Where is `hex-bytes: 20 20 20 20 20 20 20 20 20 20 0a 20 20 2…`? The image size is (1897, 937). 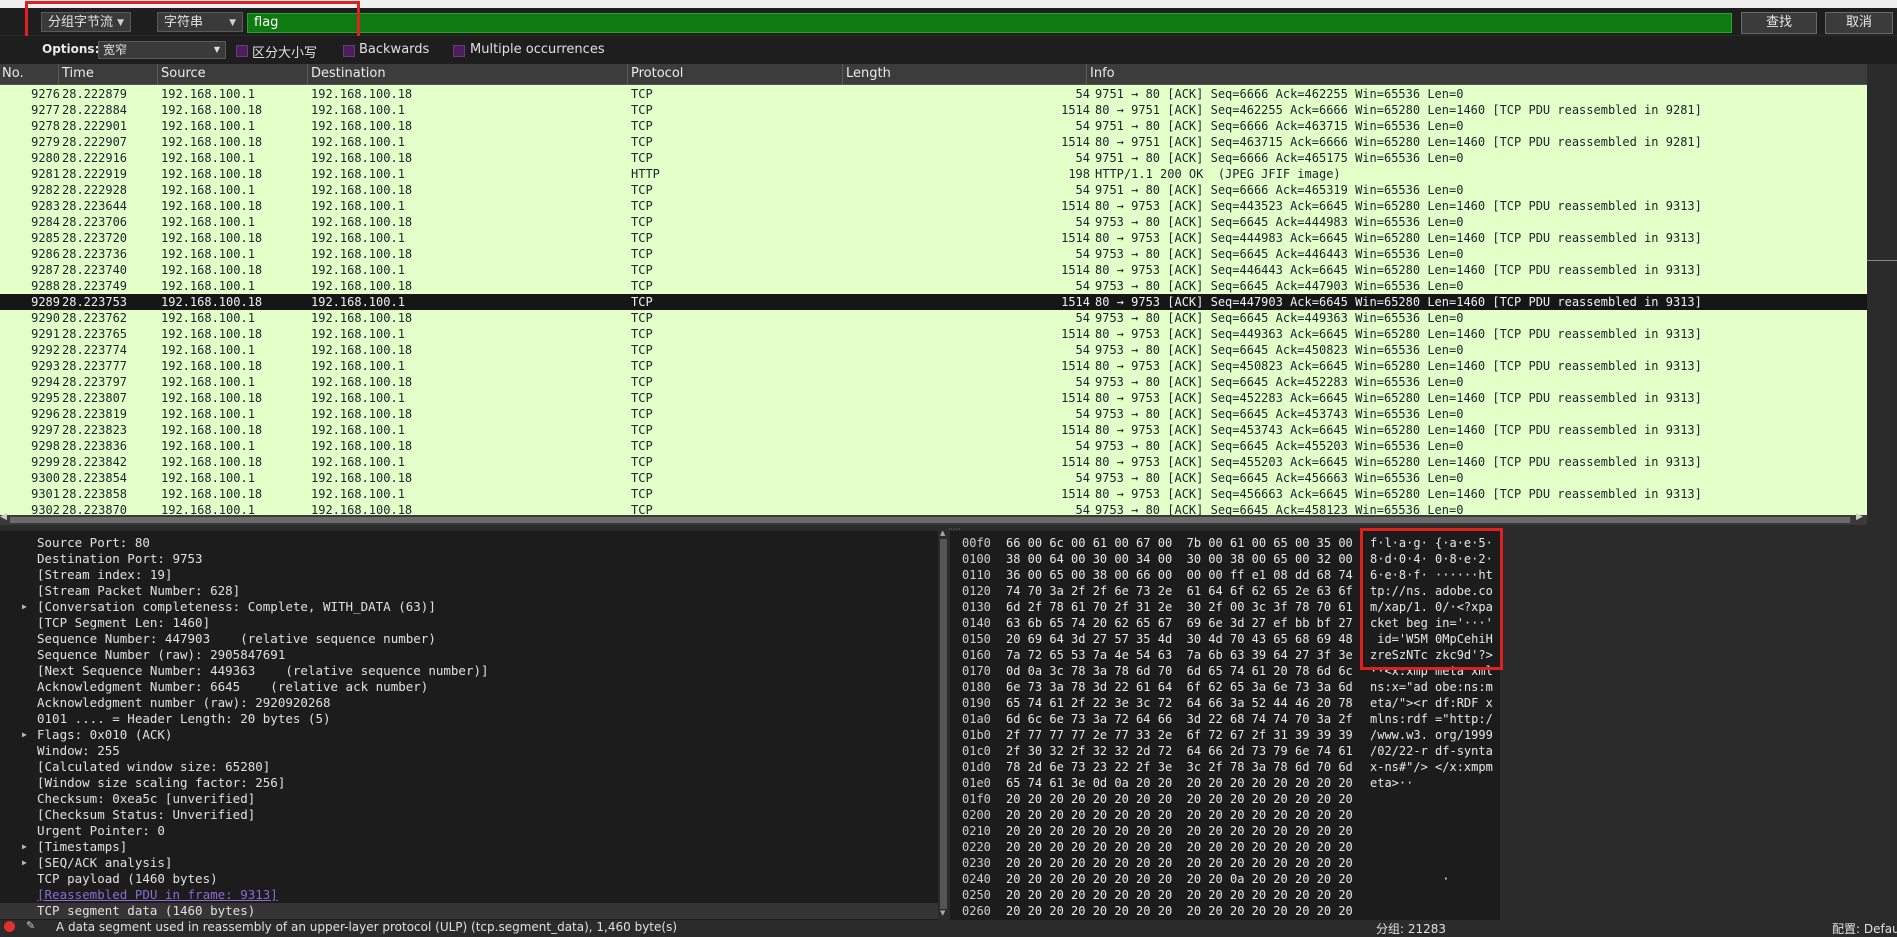
hex-bytes: 20 20 20 20 20 20 20 20 20 20 0a 20 20 2… is located at coordinates (1179, 879).